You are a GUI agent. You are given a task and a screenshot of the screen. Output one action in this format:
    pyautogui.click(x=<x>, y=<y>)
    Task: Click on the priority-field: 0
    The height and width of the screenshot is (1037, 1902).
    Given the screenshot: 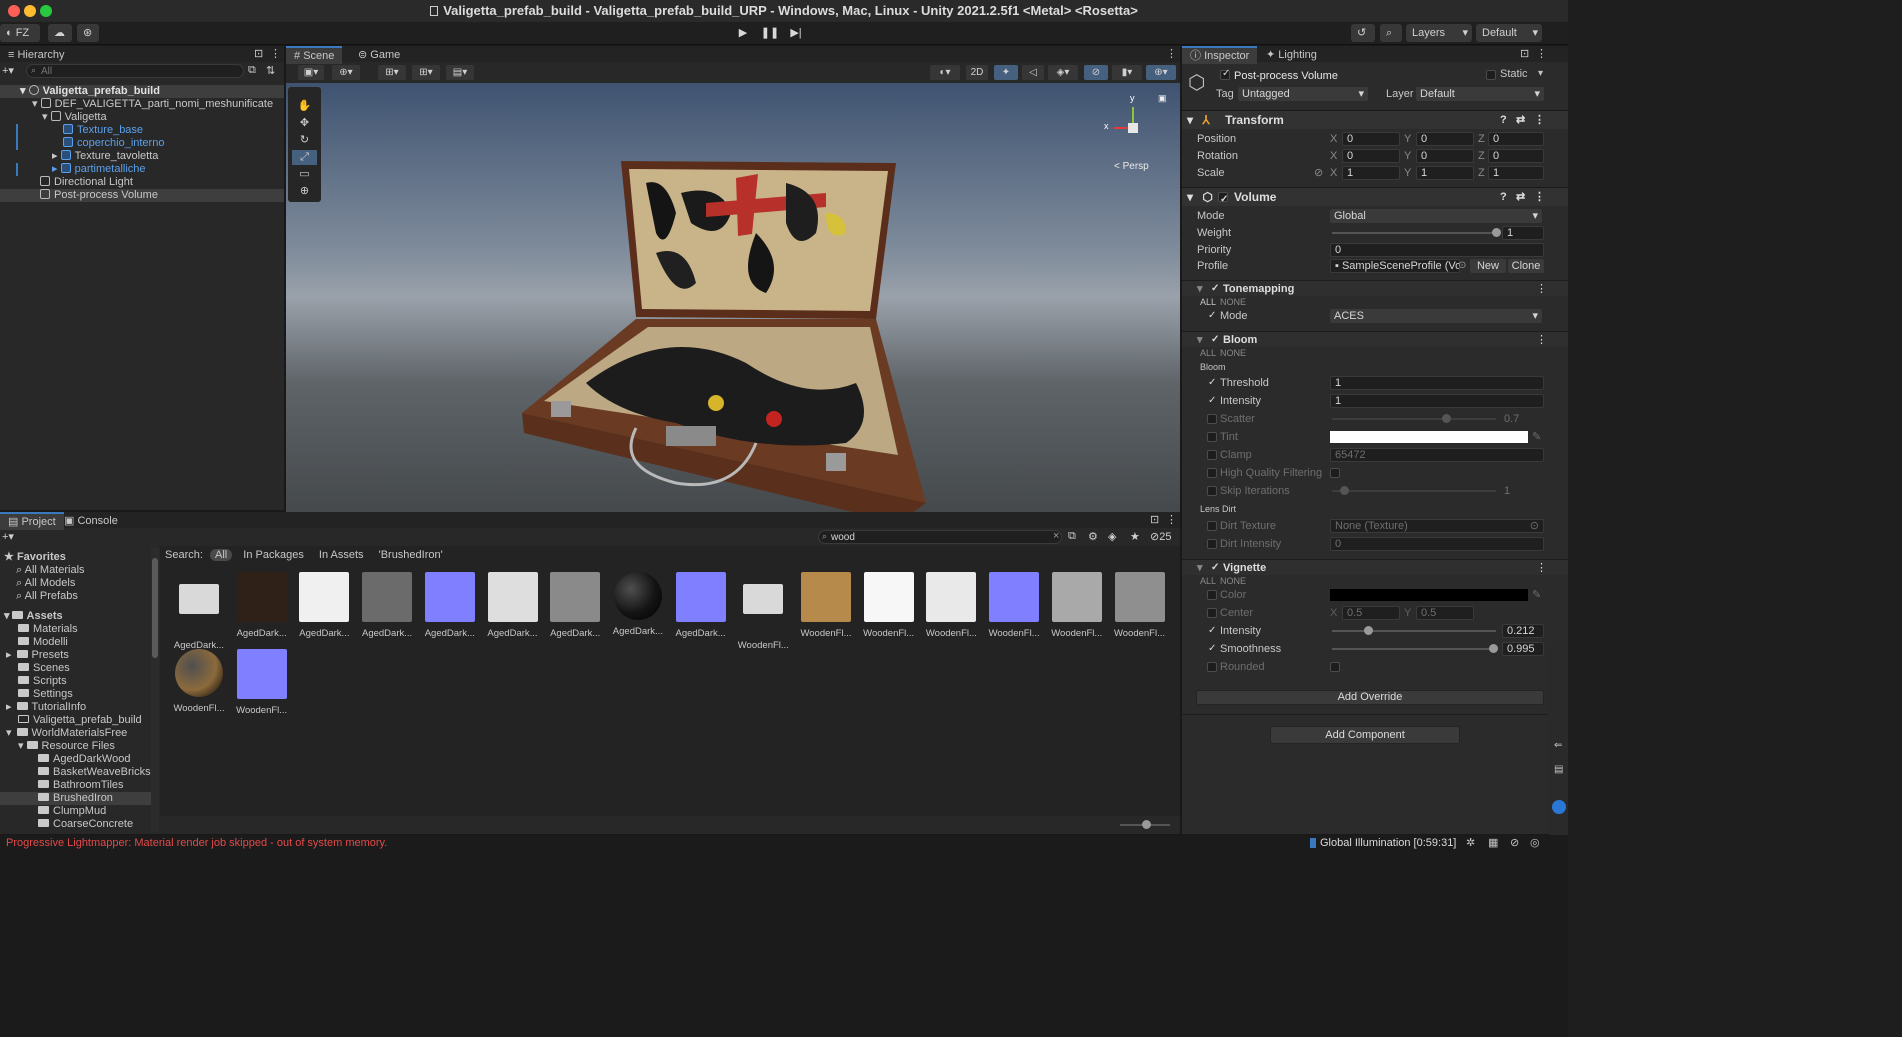 What is the action you would take?
    pyautogui.click(x=1437, y=250)
    